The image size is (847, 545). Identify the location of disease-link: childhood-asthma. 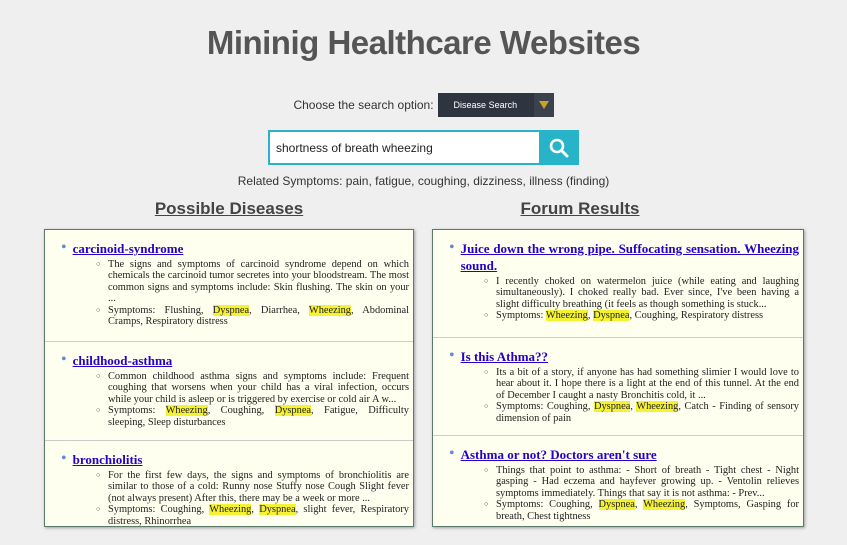
(123, 360).